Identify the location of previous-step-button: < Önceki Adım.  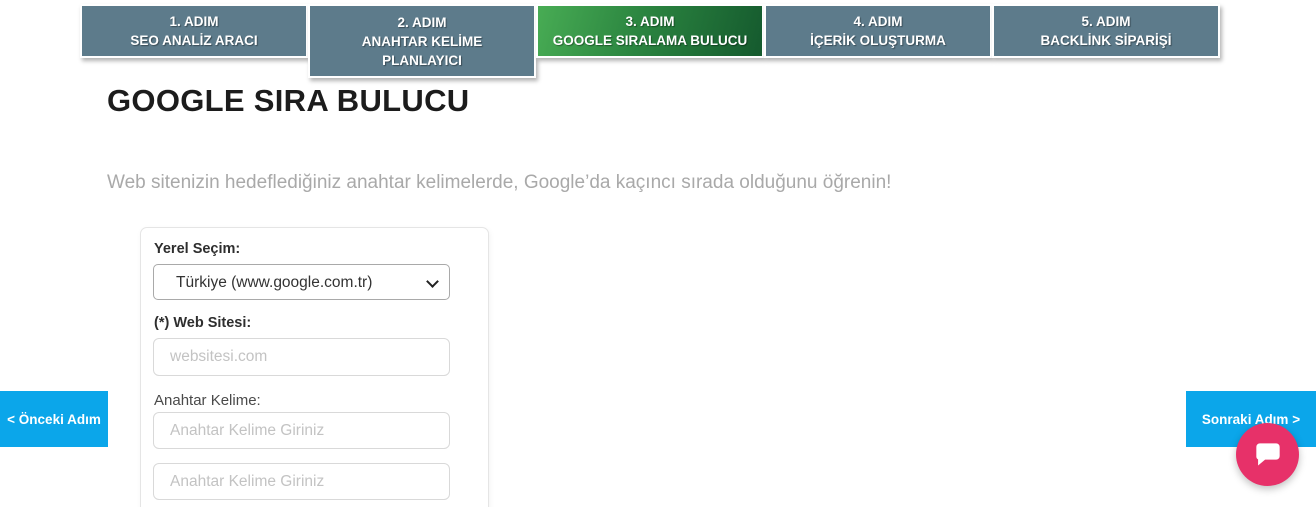
(54, 419).